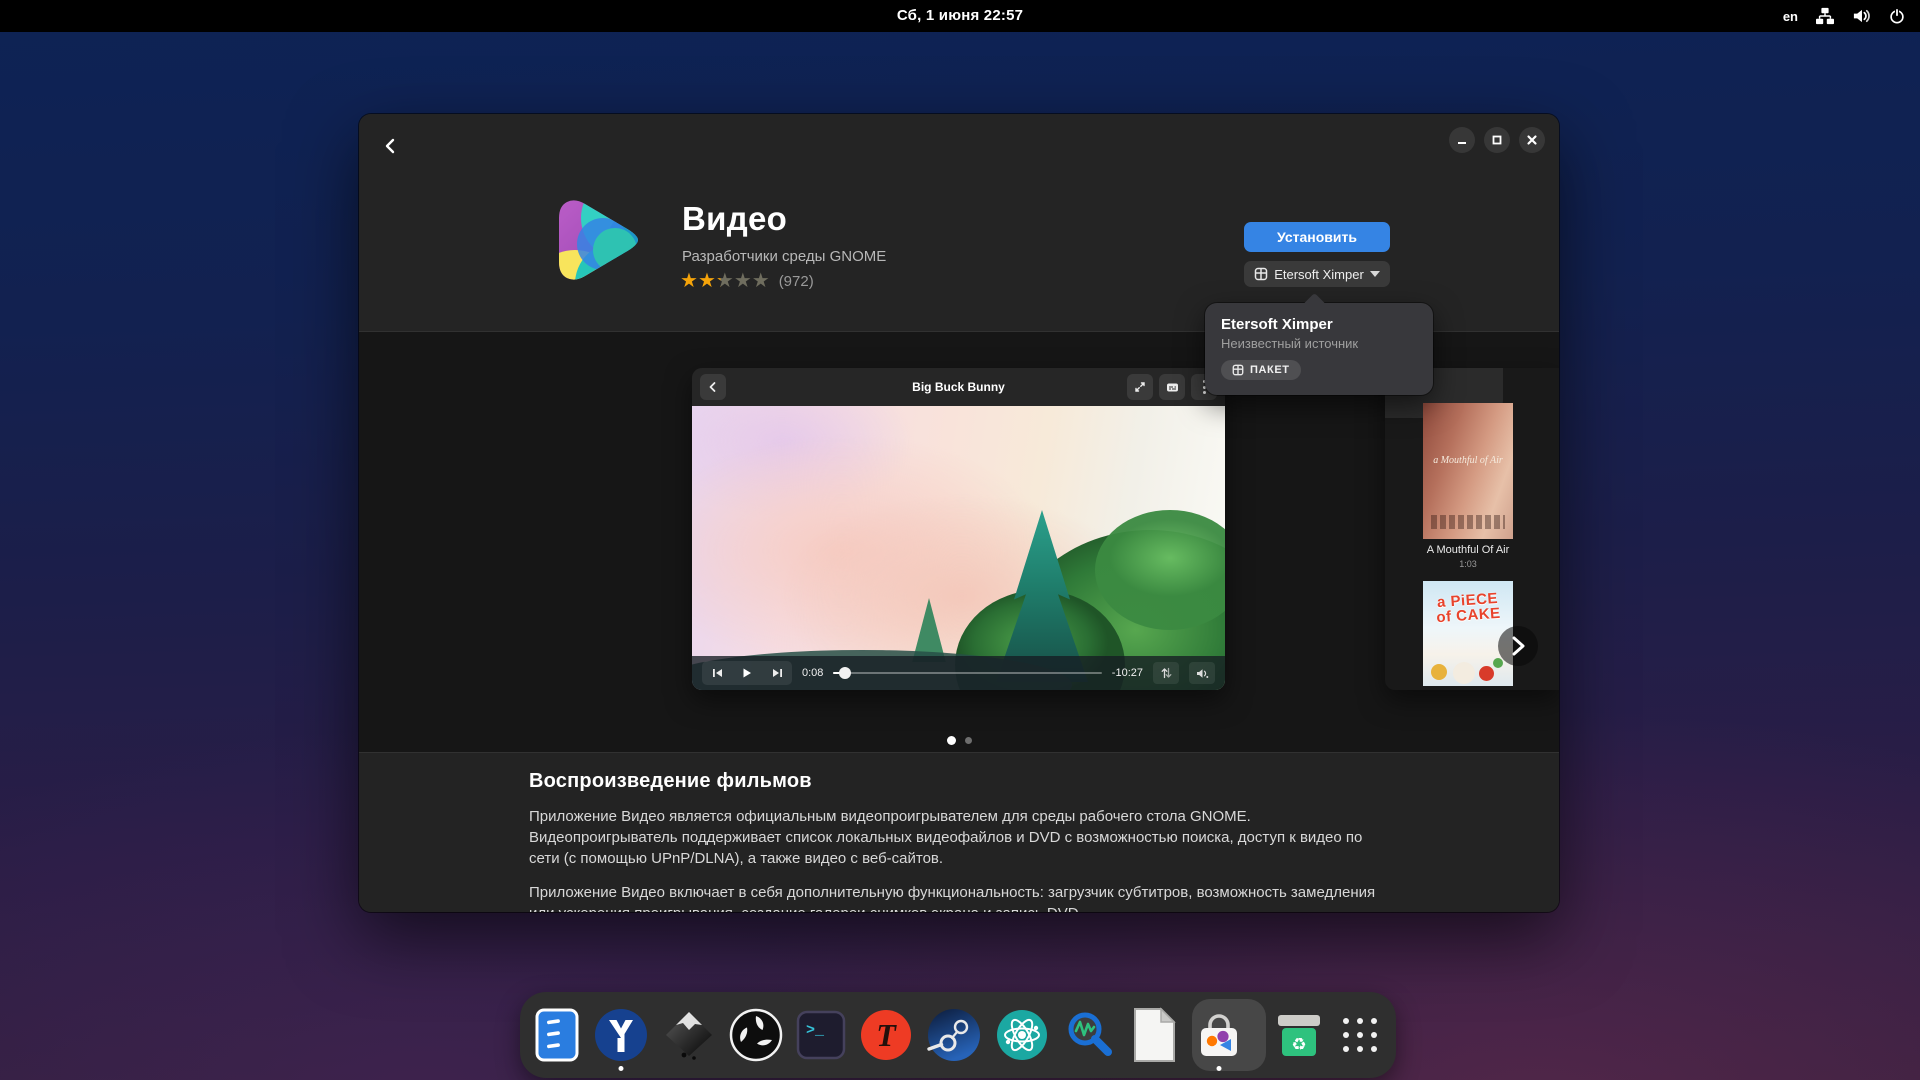  I want to click on dock-item-gnome-software, so click(1229, 1035).